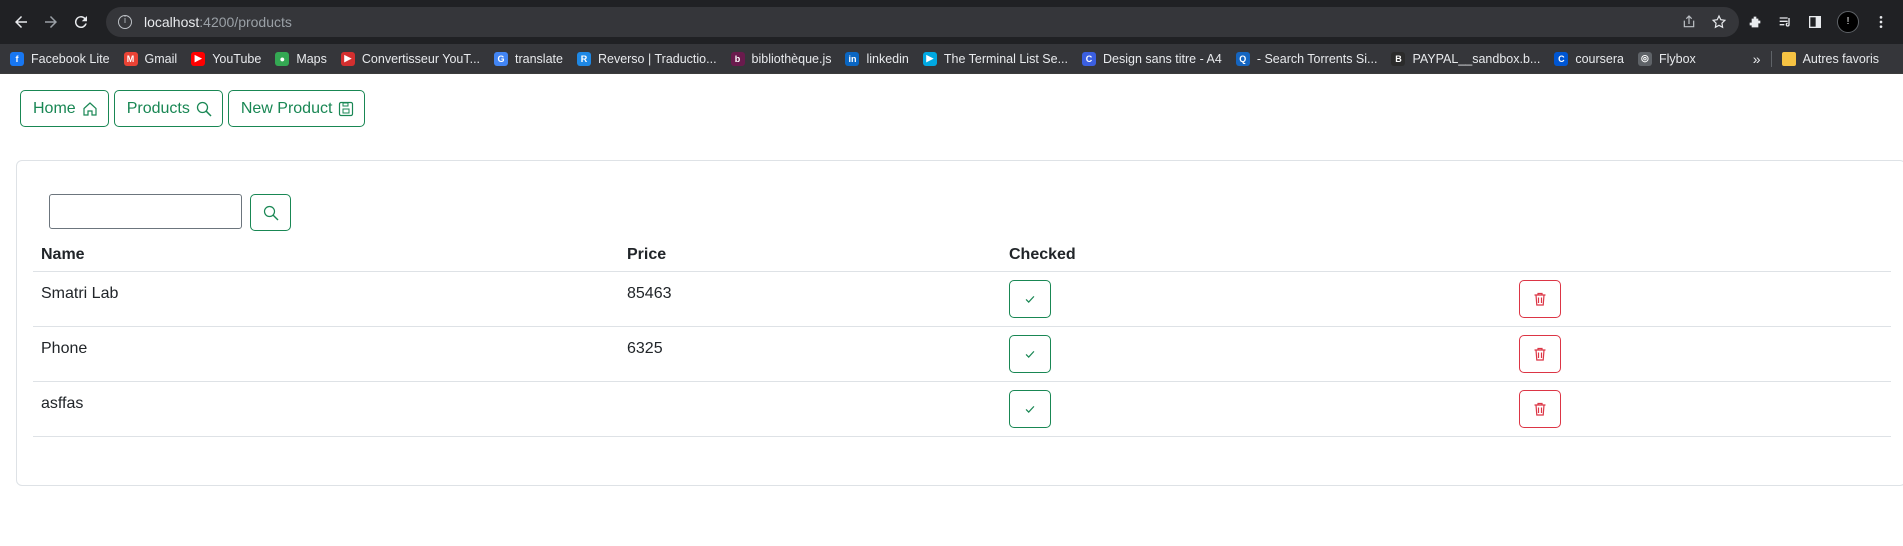 This screenshot has height=546, width=1903. What do you see at coordinates (1242, 58) in the screenshot?
I see `torrents-icon: Q` at bounding box center [1242, 58].